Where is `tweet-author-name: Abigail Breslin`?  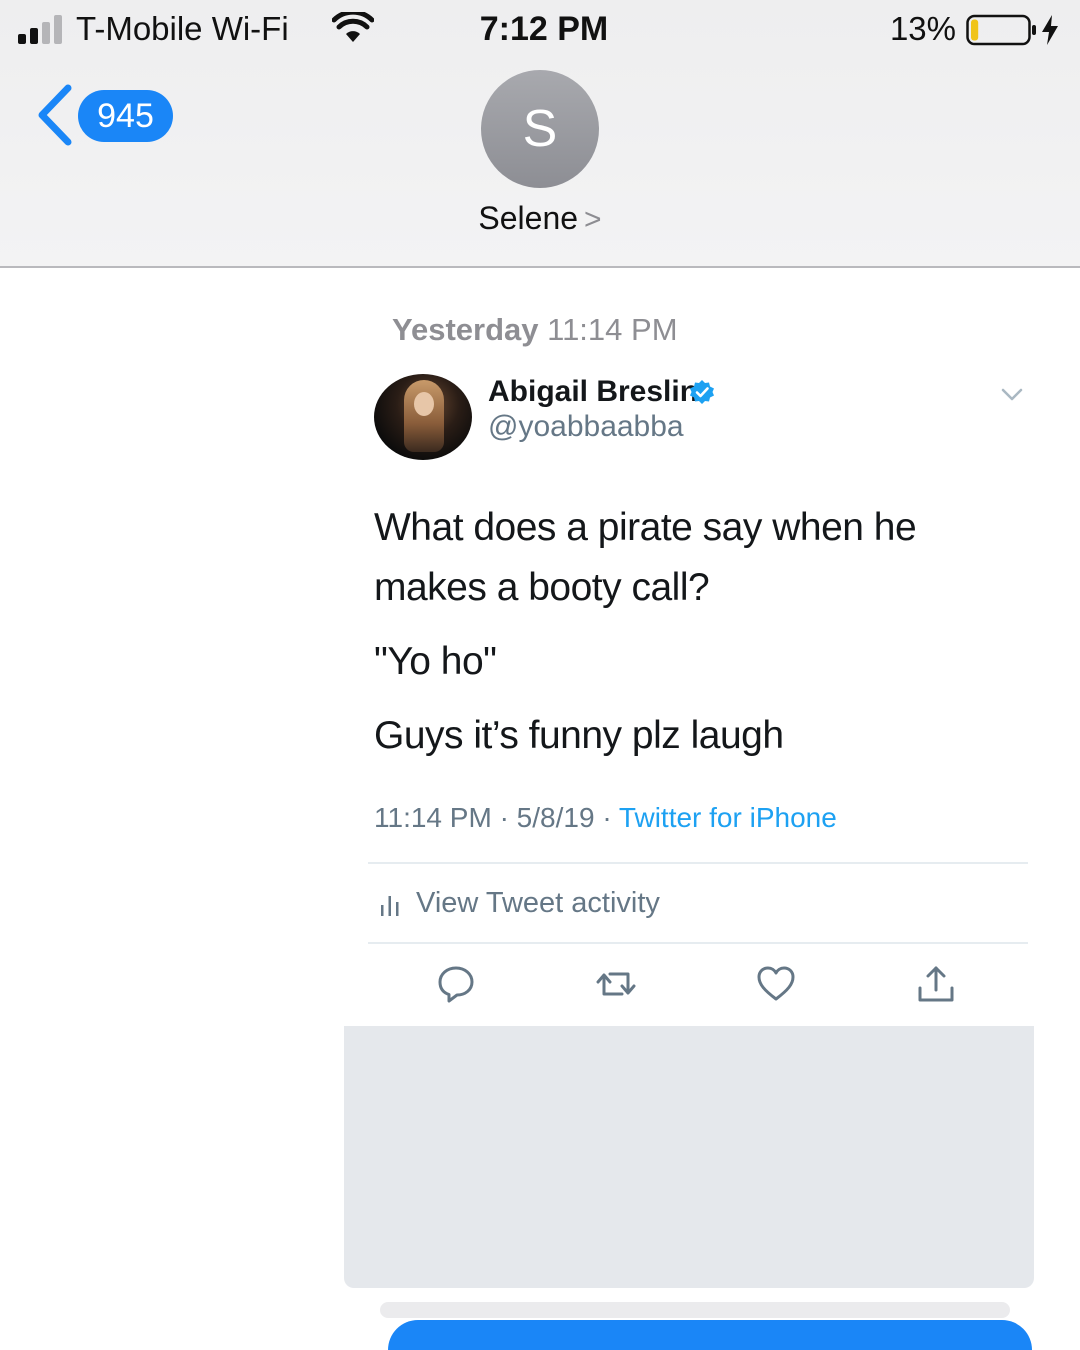
tweet-author-name: Abigail Breslin is located at coordinates (593, 392).